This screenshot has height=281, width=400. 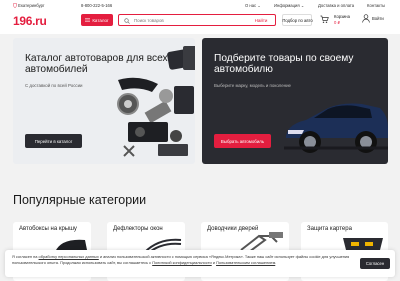 I want to click on cart-icon, so click(x=324, y=19).